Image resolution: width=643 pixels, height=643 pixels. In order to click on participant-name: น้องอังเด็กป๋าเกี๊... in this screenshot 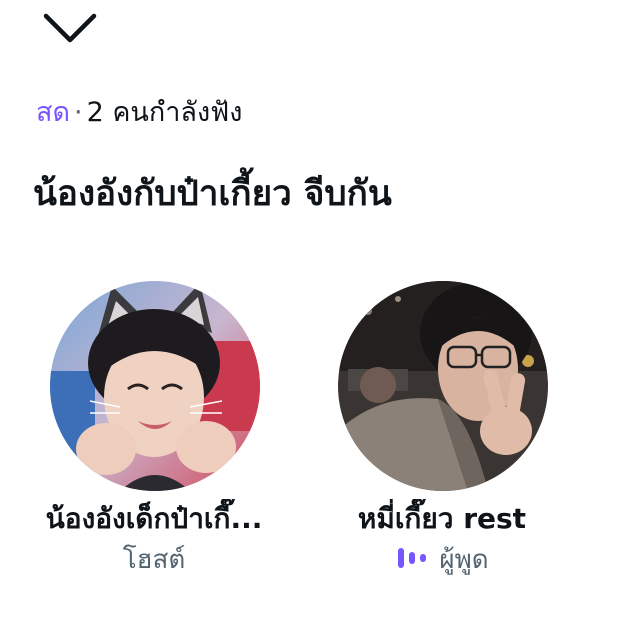, I will do `click(154, 518)`.